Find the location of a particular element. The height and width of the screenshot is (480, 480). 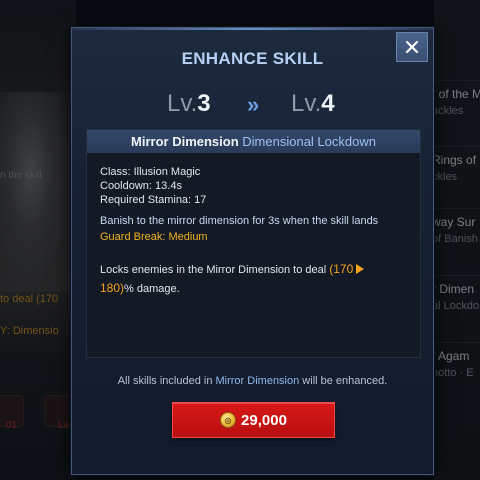

guard-break-text: Guard Break: Medium is located at coordinates (154, 237).